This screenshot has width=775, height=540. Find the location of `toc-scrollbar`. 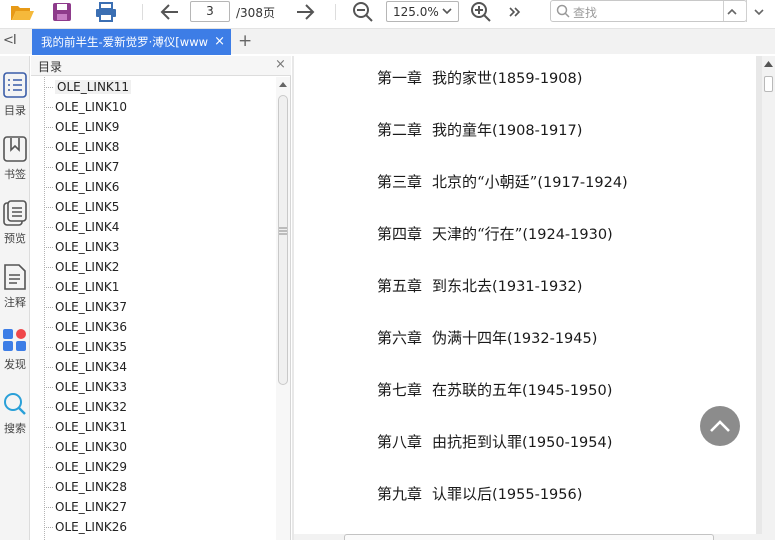

toc-scrollbar is located at coordinates (283, 308).